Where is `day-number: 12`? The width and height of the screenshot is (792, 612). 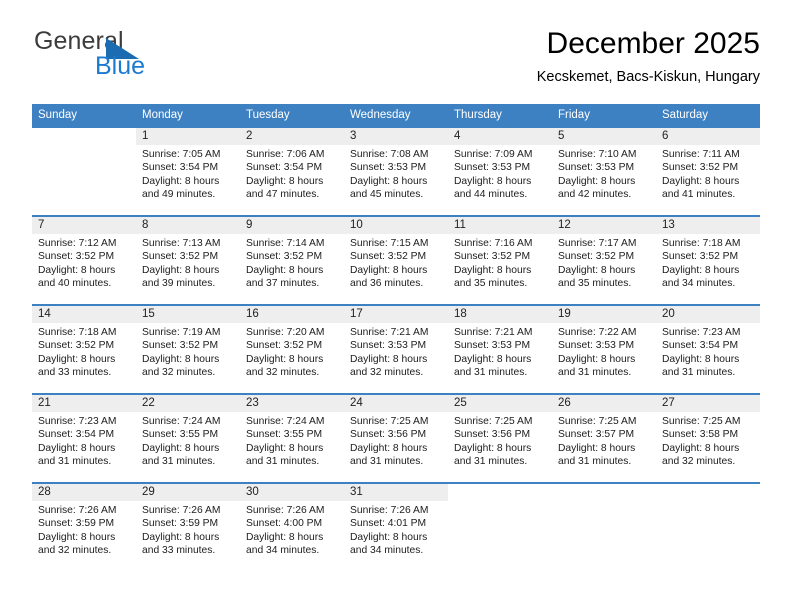
day-number: 12 is located at coordinates (604, 225).